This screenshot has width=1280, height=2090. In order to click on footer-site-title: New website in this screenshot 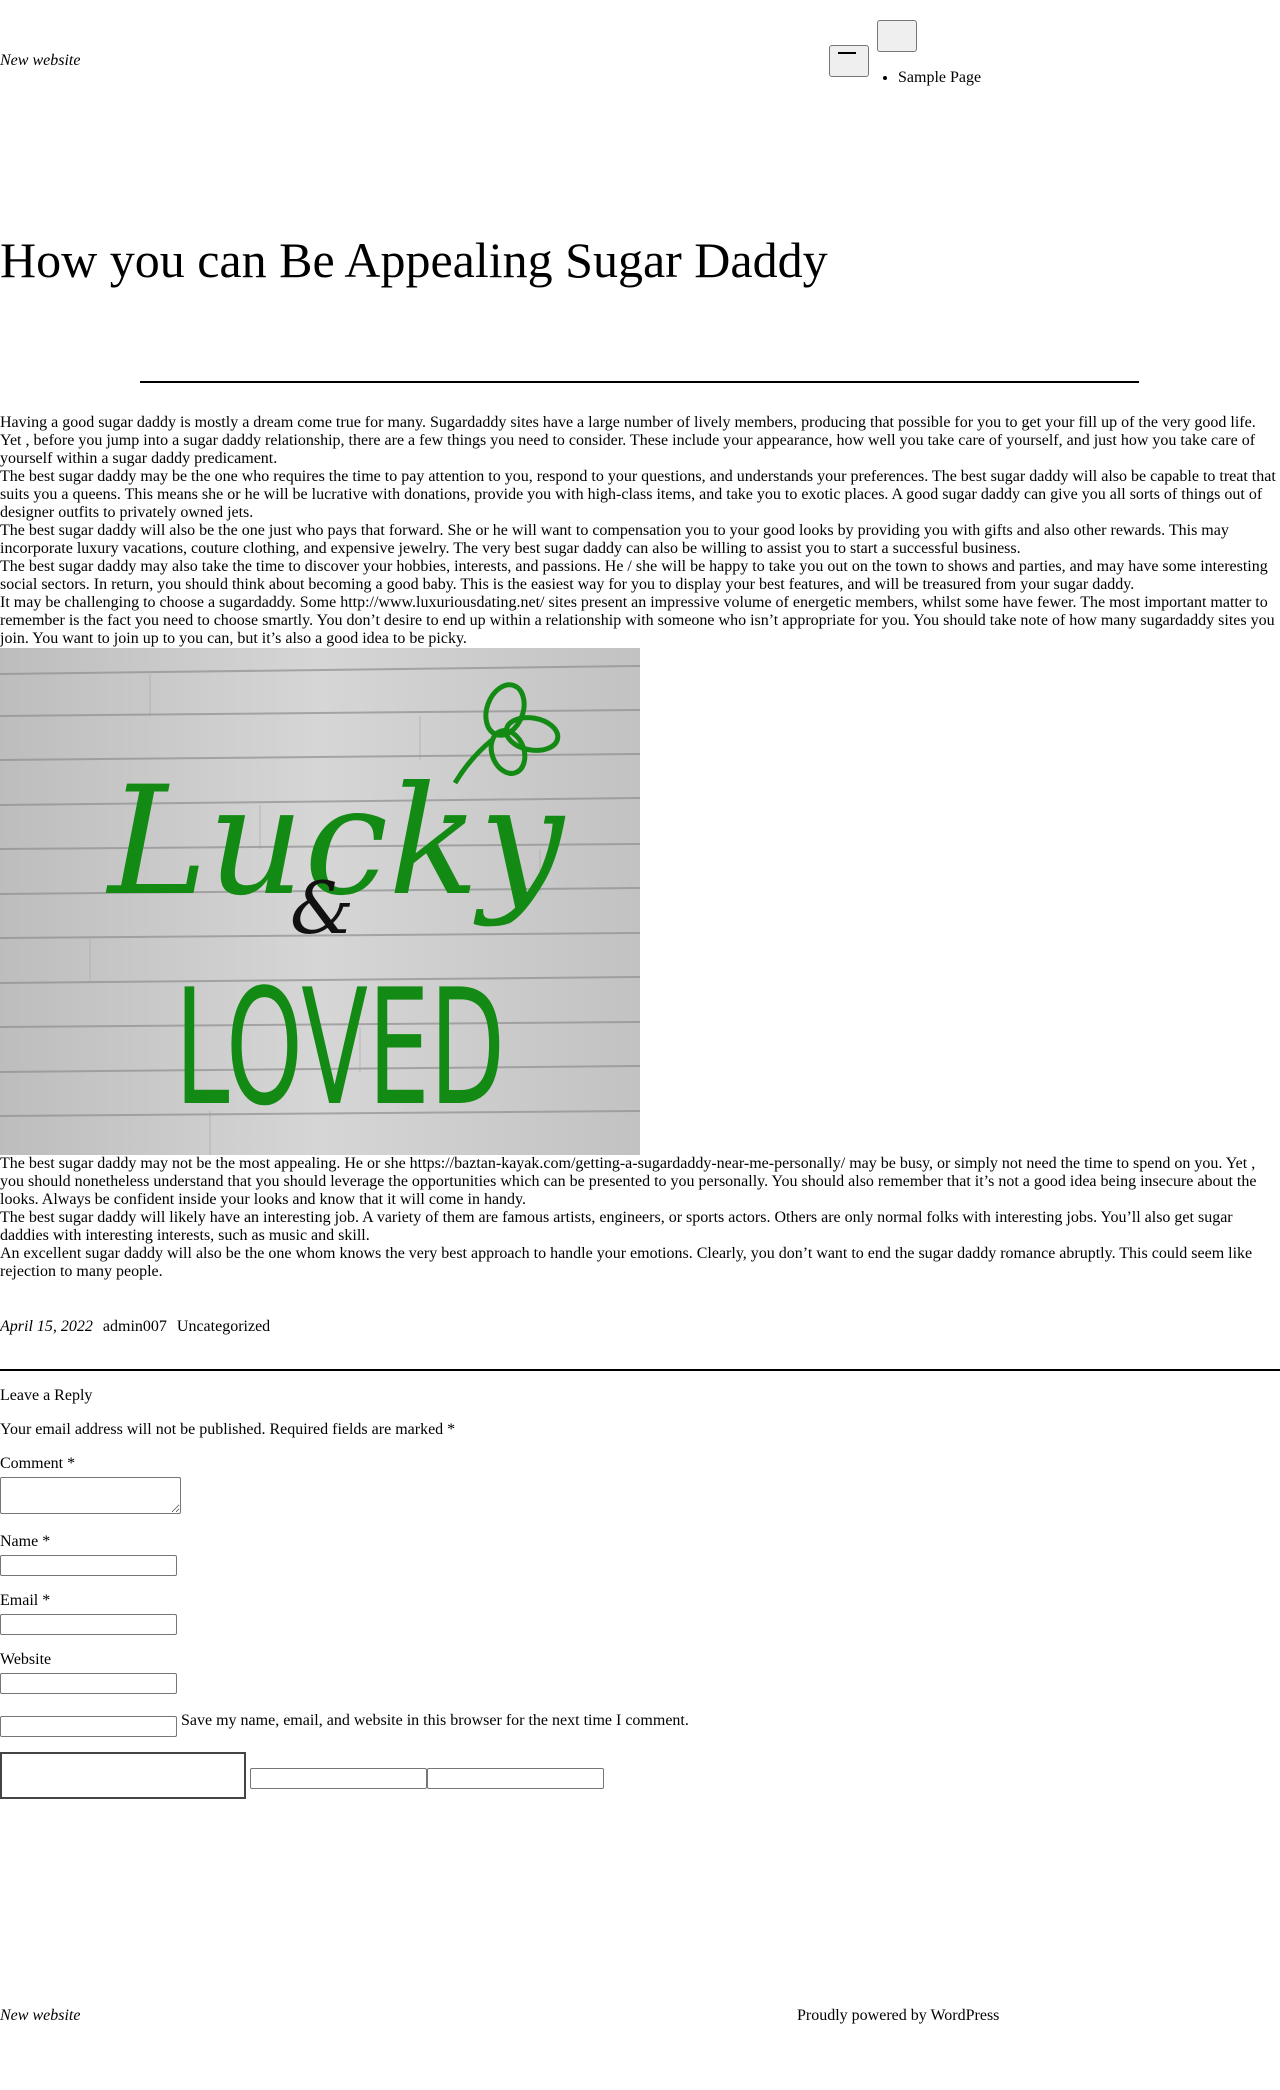, I will do `click(40, 2016)`.